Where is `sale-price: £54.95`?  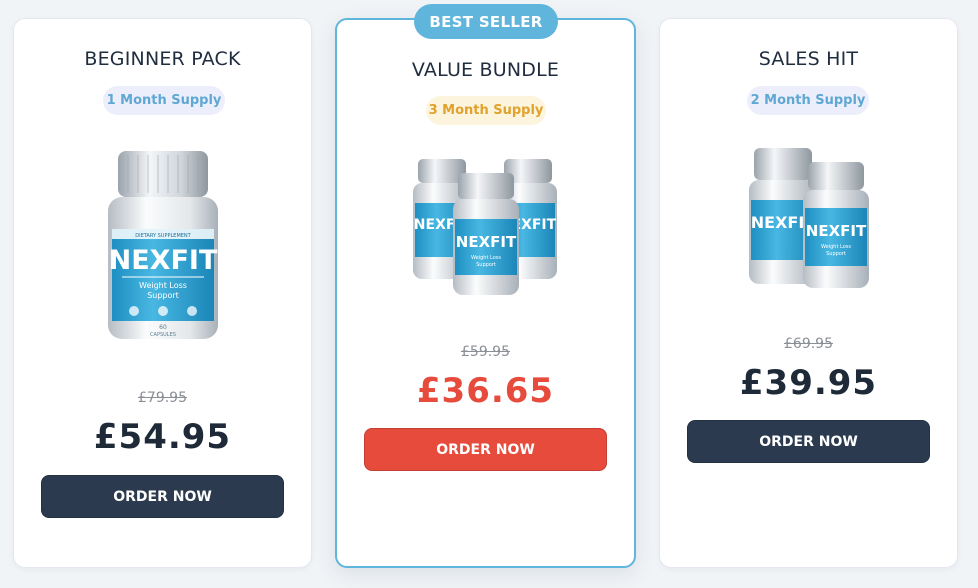
sale-price: £54.95 is located at coordinates (162, 437).